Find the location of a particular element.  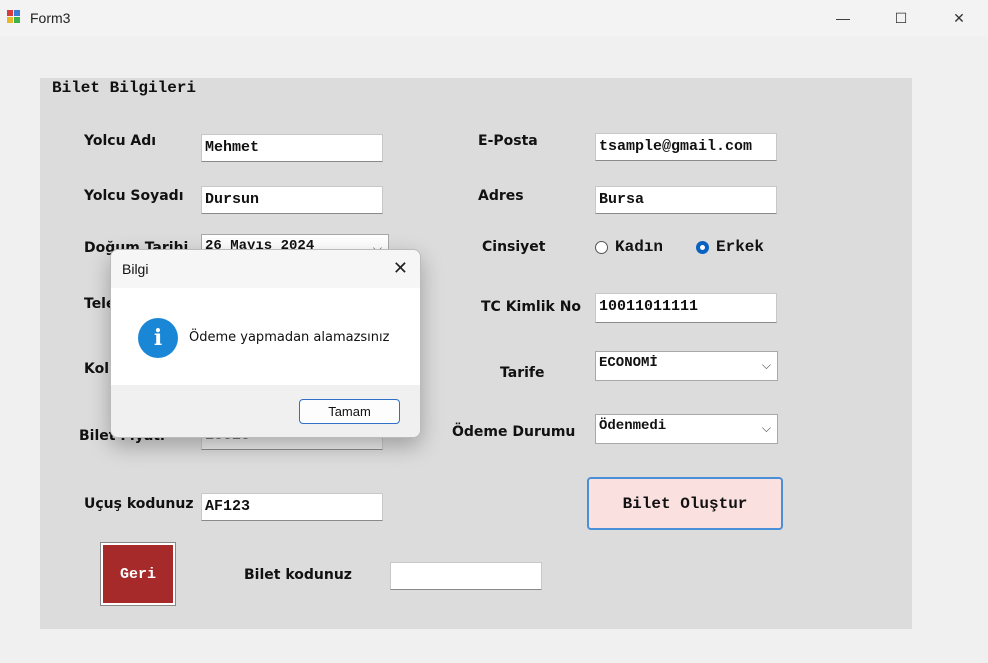

ok-button: Tamam is located at coordinates (349, 411).